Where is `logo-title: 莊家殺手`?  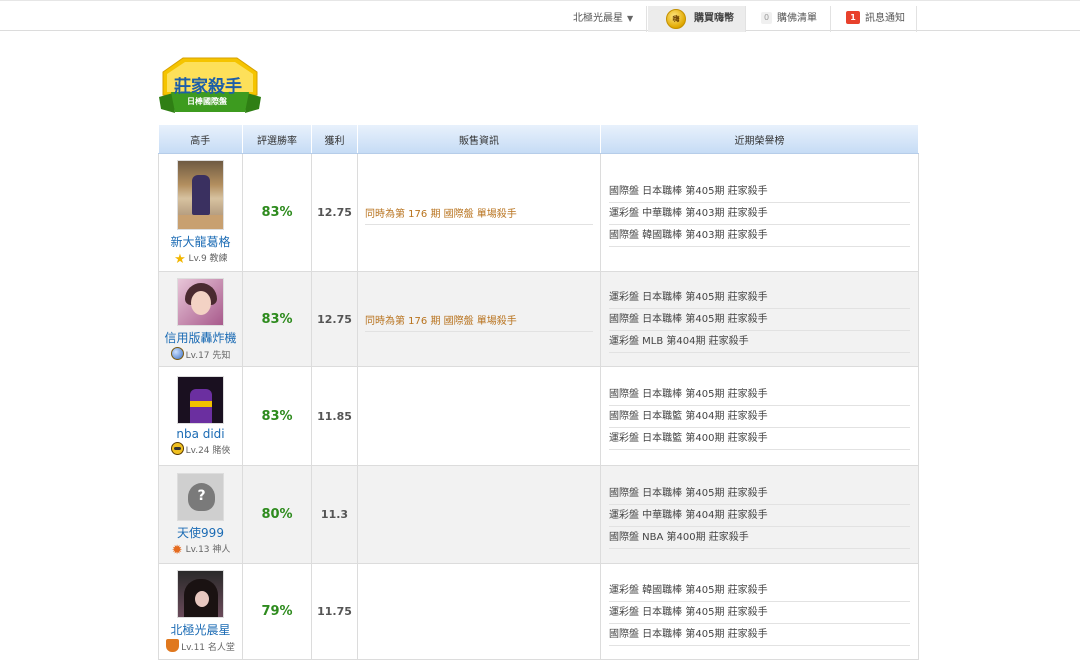
logo-title: 莊家殺手 is located at coordinates (208, 87).